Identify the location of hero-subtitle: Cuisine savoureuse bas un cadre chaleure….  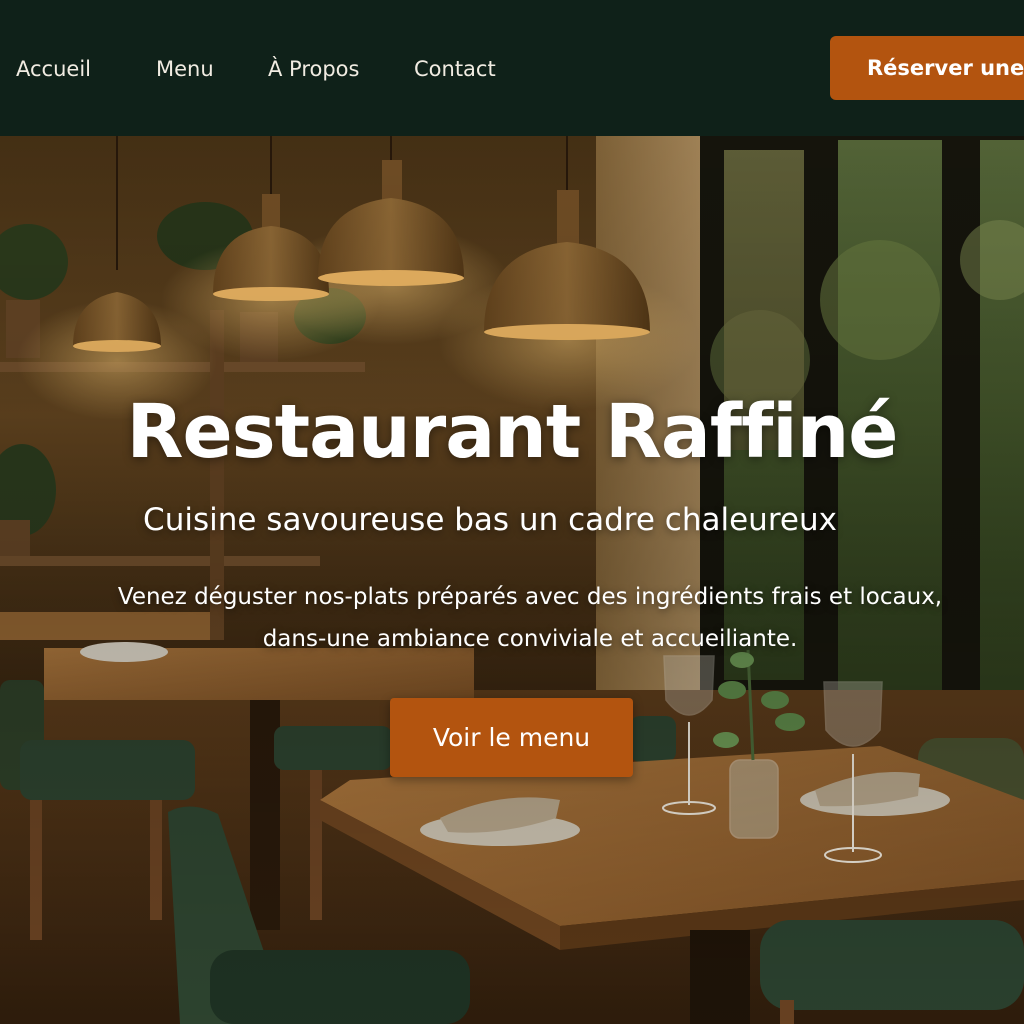
(490, 520).